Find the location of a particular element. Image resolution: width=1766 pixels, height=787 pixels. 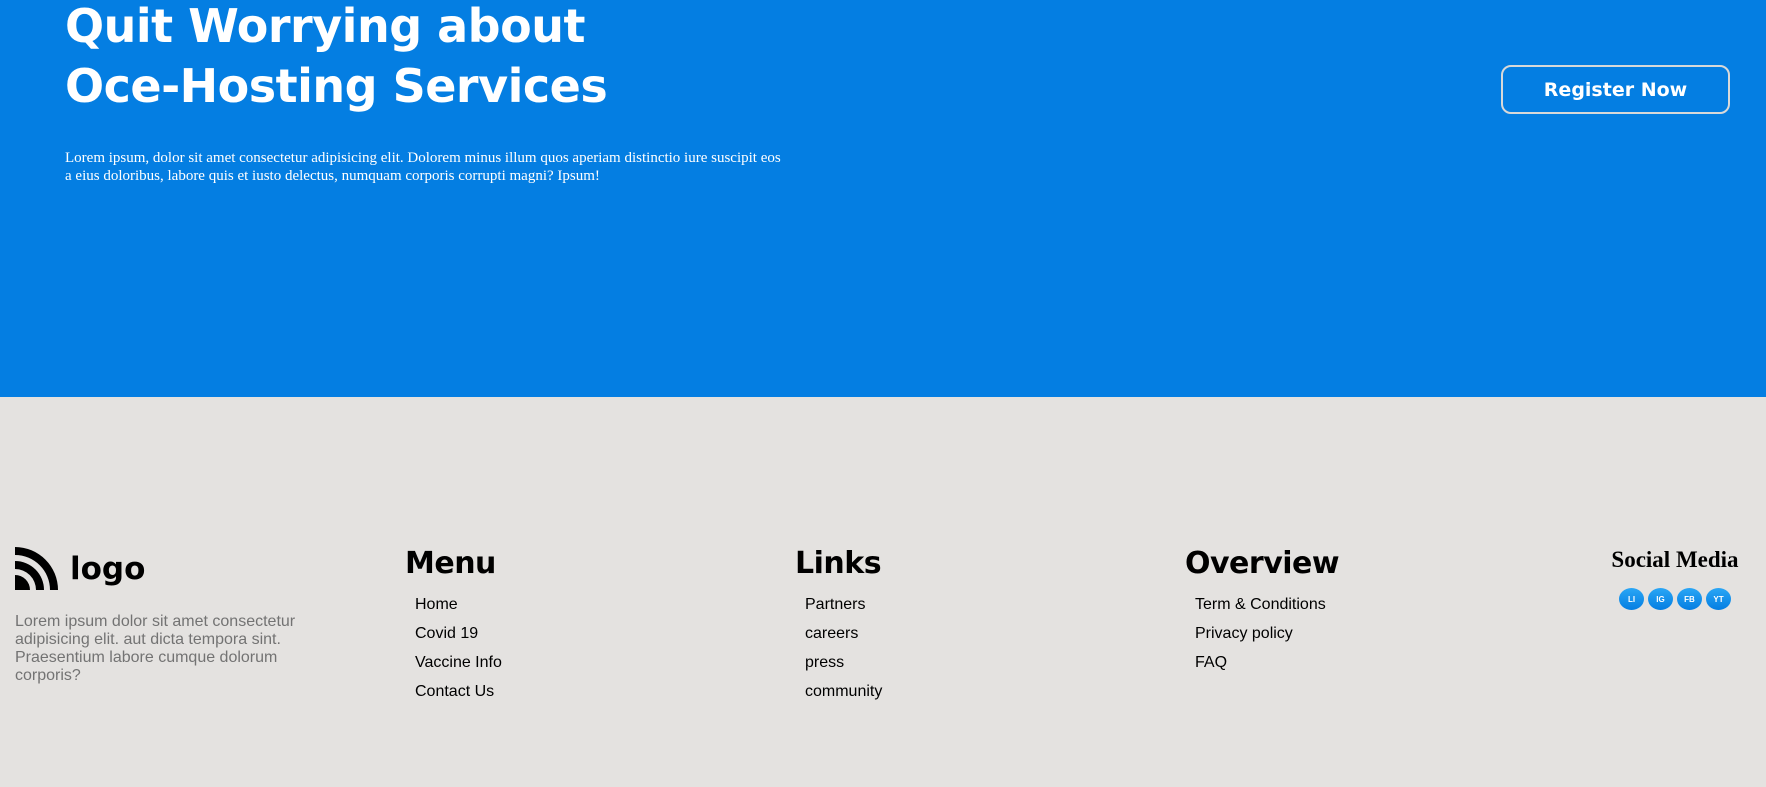

facebook-icon: FB is located at coordinates (1689, 599).